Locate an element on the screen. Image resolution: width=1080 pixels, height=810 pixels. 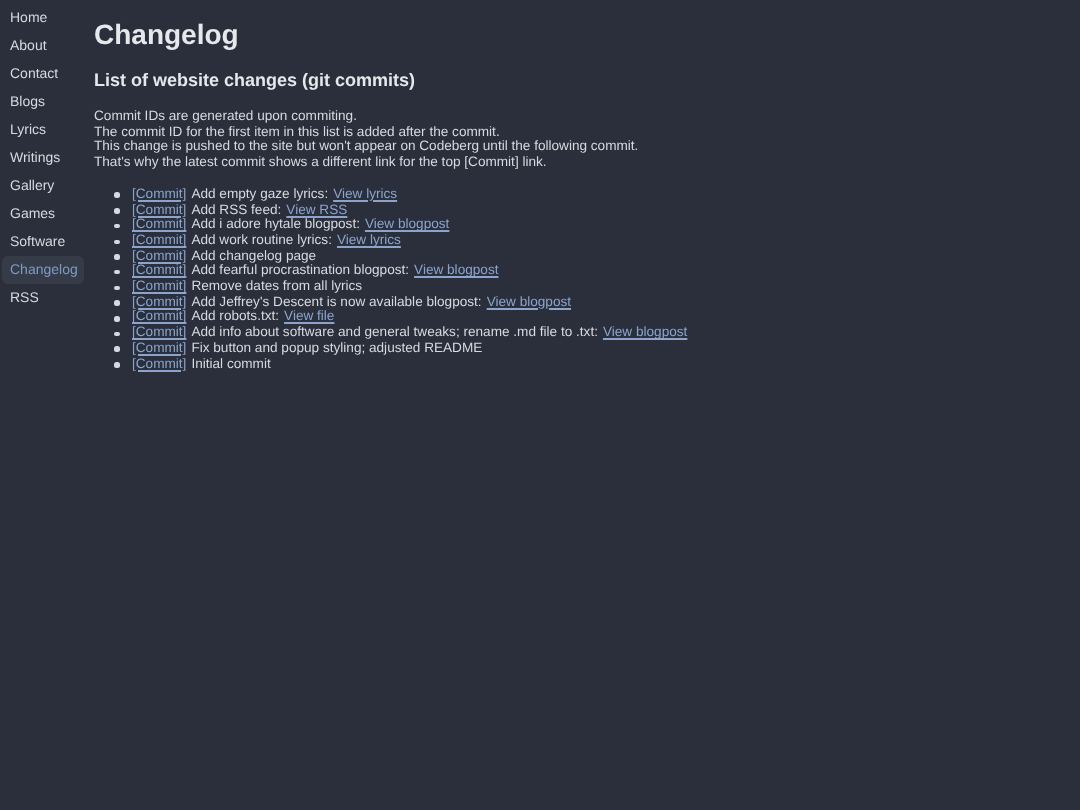
page-title: Changelog is located at coordinates (167, 34).